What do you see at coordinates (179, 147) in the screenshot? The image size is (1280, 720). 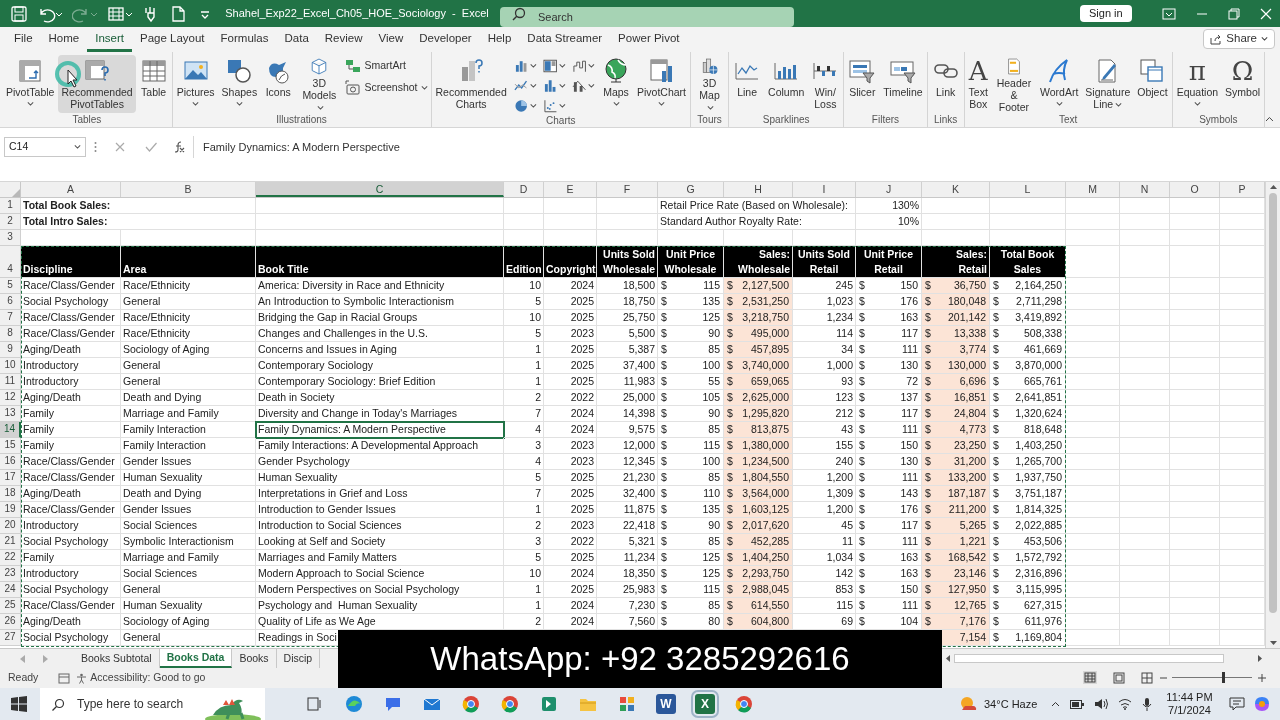 I see `insert-function-icon` at bounding box center [179, 147].